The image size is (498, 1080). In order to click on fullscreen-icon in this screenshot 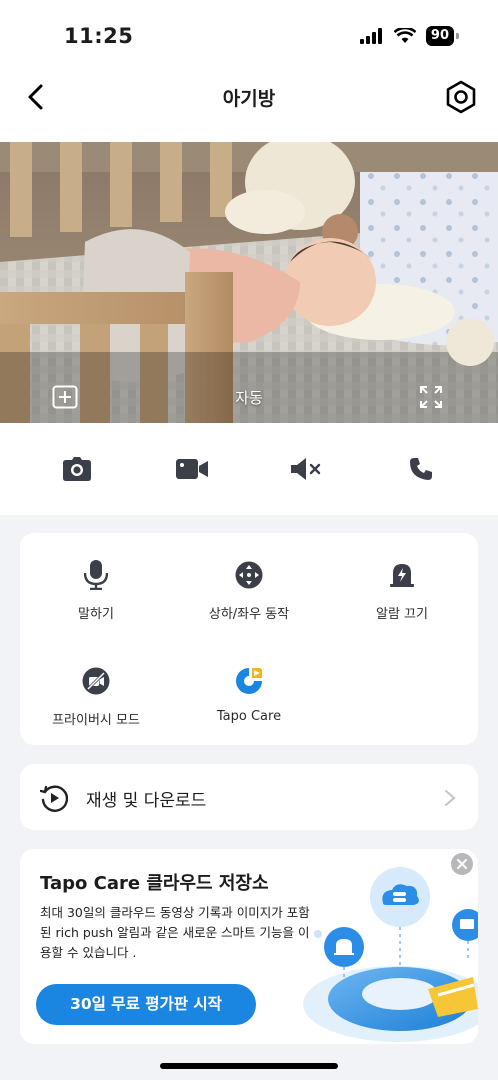, I will do `click(431, 397)`.